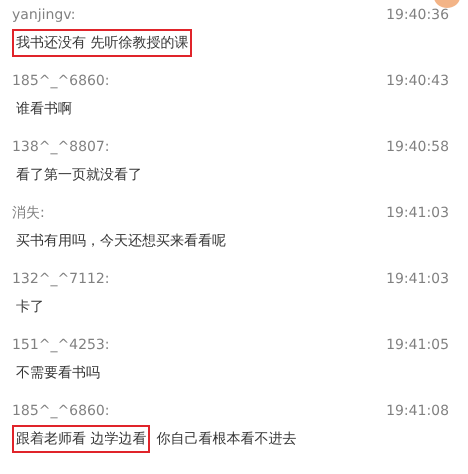 This screenshot has width=468, height=474. I want to click on message-time: 19:40:36, so click(417, 15).